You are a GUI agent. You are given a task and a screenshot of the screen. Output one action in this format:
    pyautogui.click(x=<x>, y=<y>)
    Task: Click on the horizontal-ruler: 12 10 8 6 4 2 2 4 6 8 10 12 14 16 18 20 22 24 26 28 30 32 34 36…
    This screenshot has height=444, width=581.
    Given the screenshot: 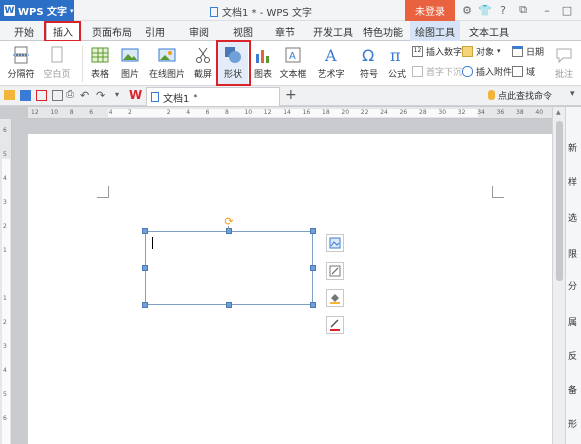 What is the action you would take?
    pyautogui.click(x=290, y=113)
    